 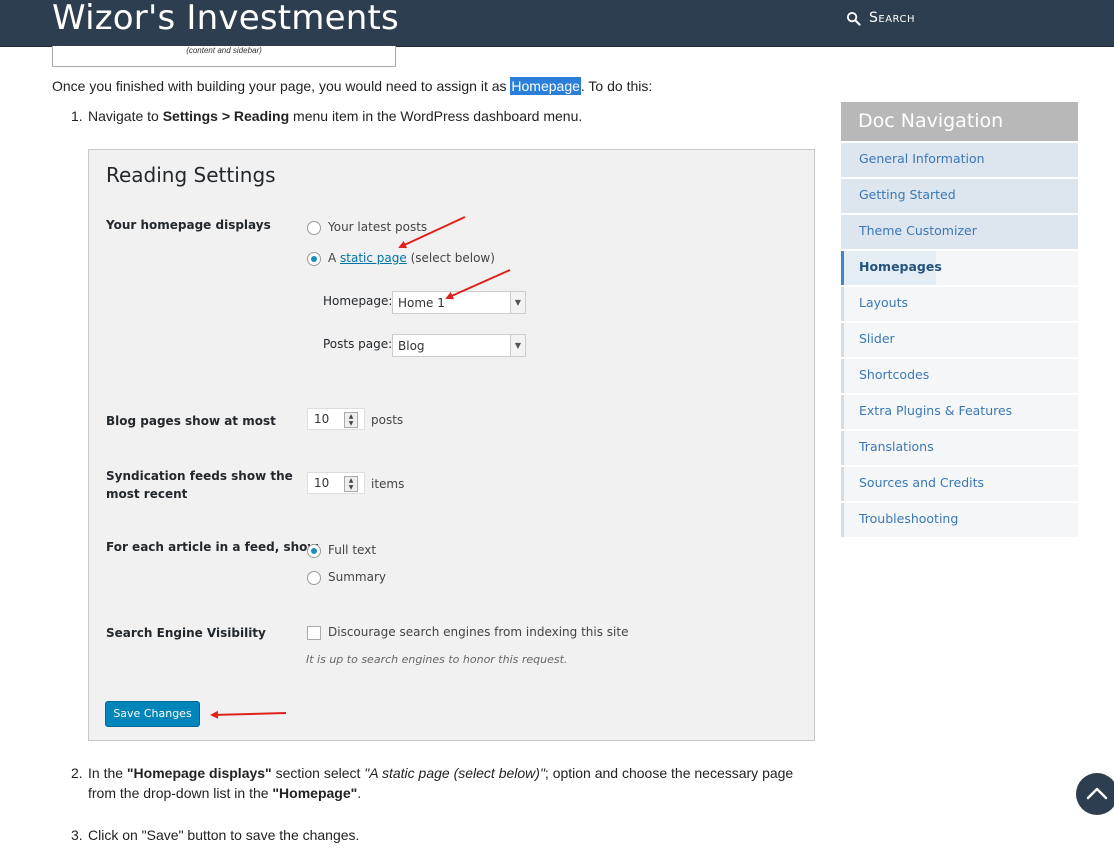 I want to click on reading-settings-title: Reading Settings, so click(x=191, y=175).